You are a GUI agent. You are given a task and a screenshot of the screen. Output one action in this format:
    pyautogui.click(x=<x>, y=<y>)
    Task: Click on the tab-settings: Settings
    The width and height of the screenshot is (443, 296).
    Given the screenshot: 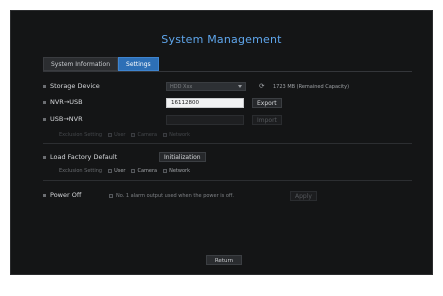 What is the action you would take?
    pyautogui.click(x=138, y=64)
    